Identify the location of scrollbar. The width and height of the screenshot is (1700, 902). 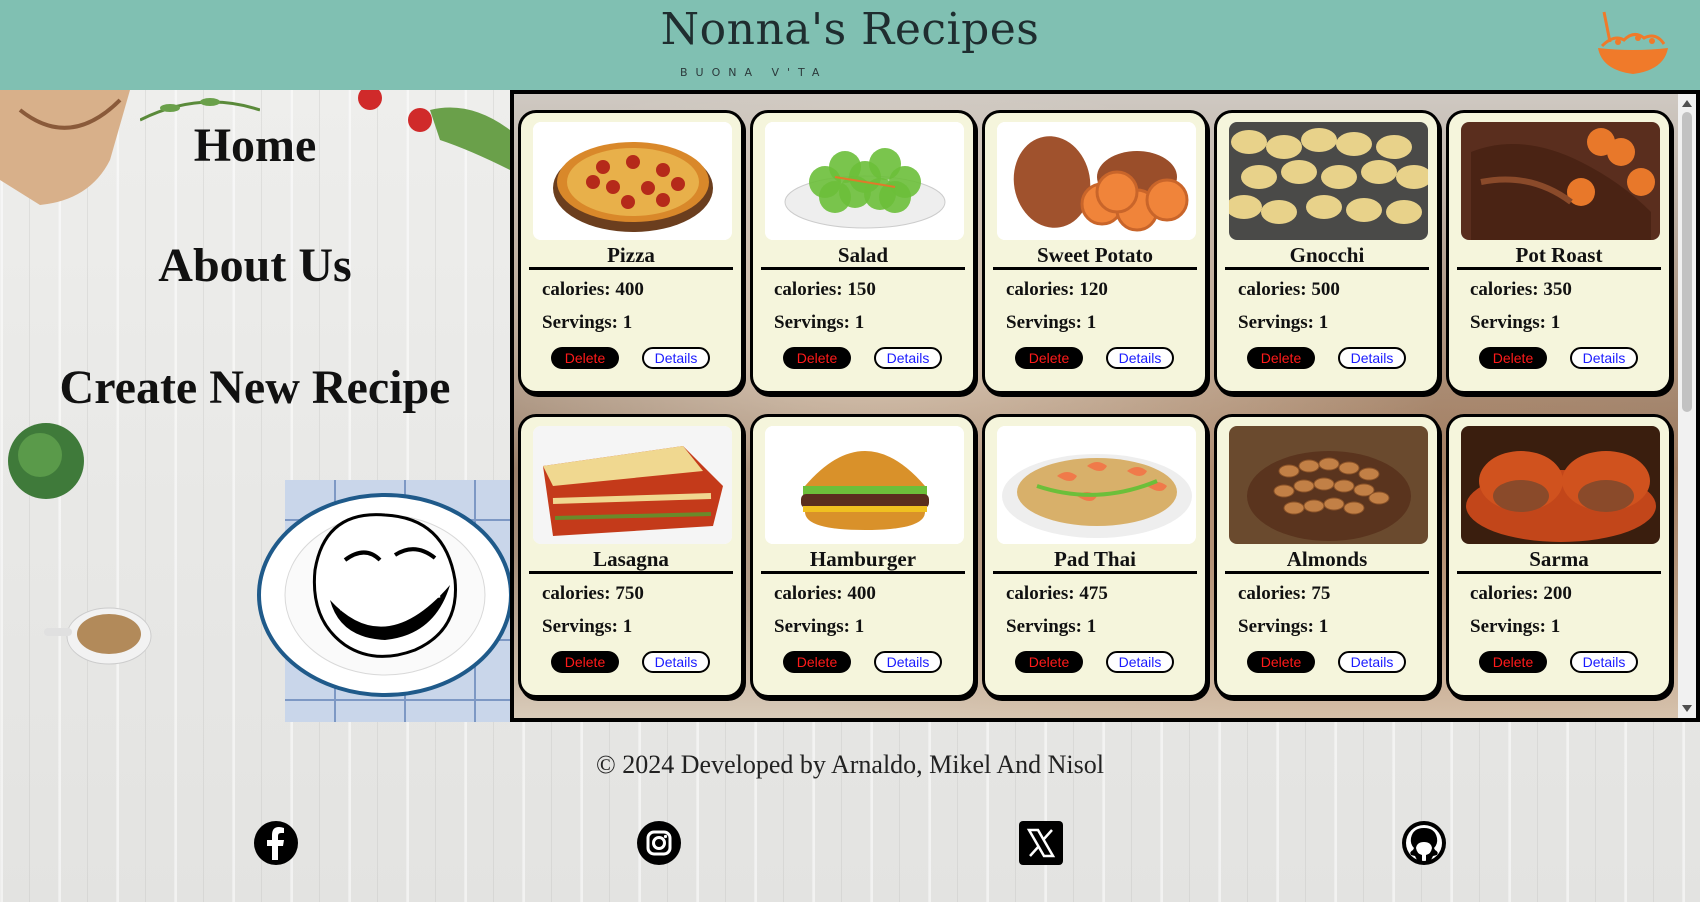
(1687, 406).